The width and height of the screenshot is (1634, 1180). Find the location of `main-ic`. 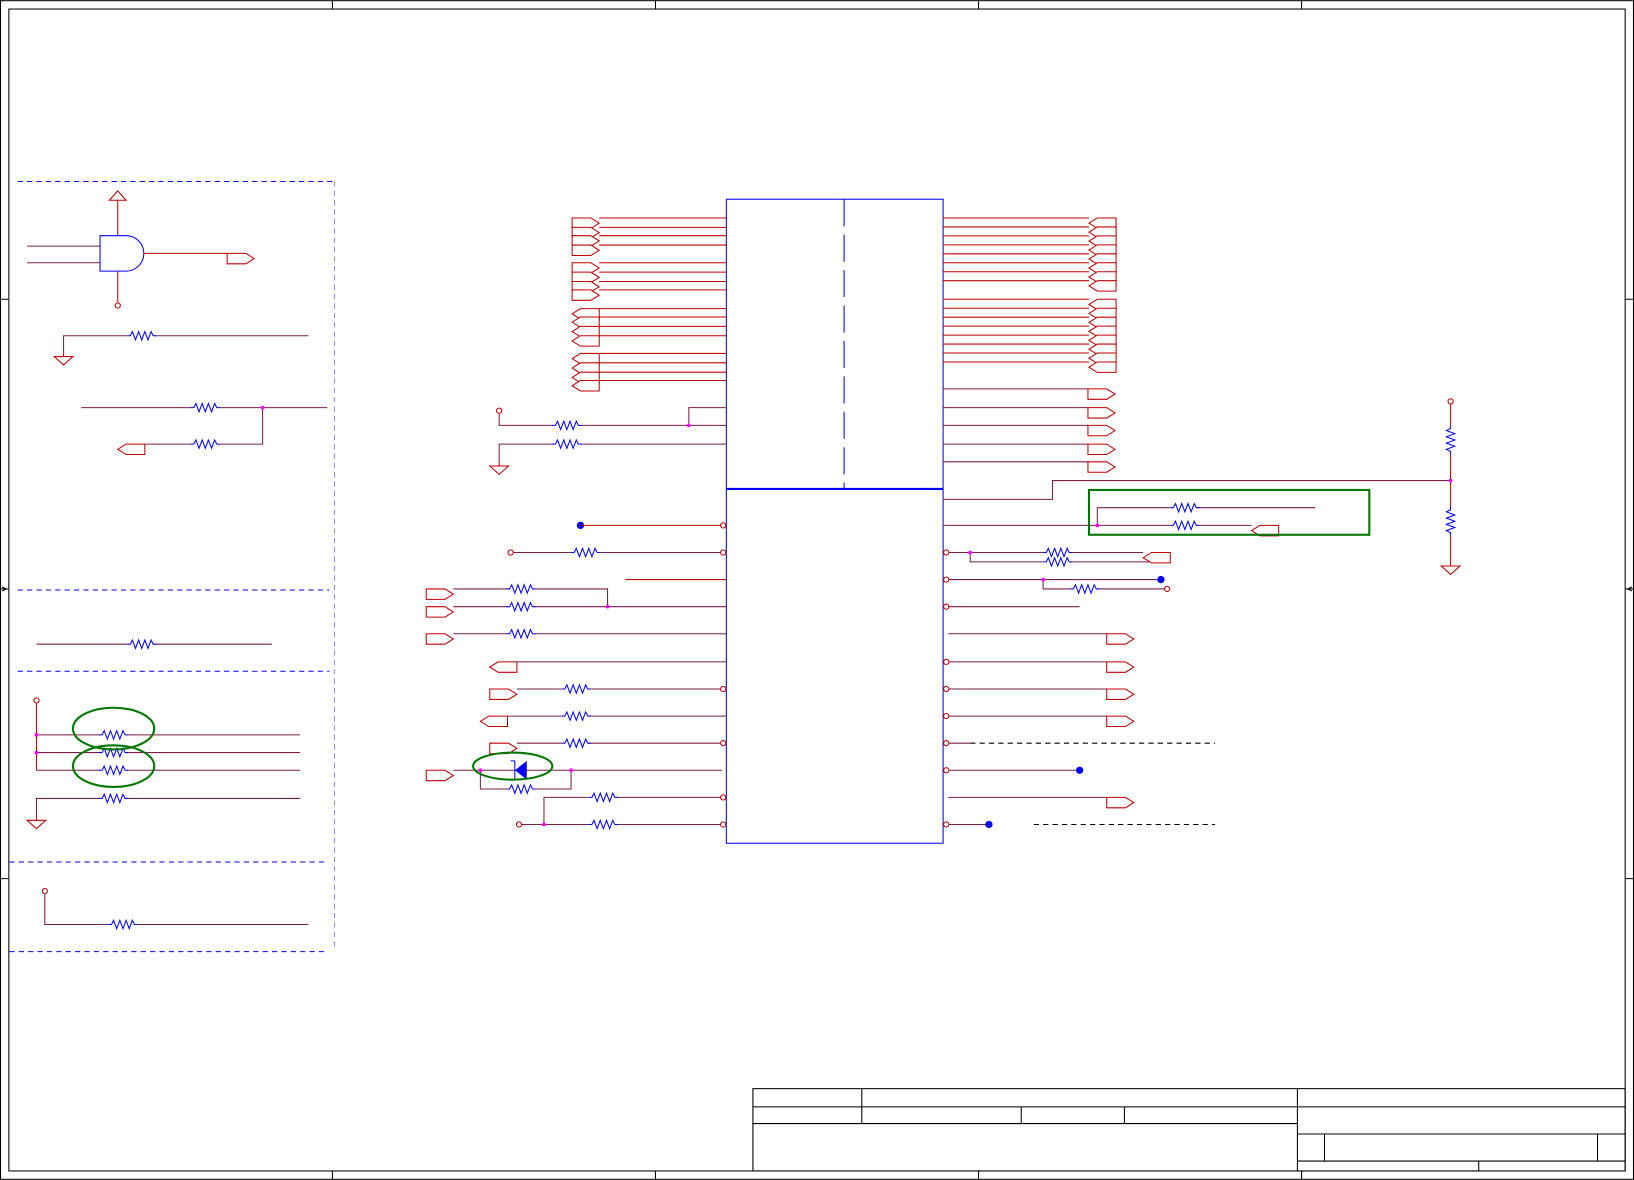

main-ic is located at coordinates (834, 521).